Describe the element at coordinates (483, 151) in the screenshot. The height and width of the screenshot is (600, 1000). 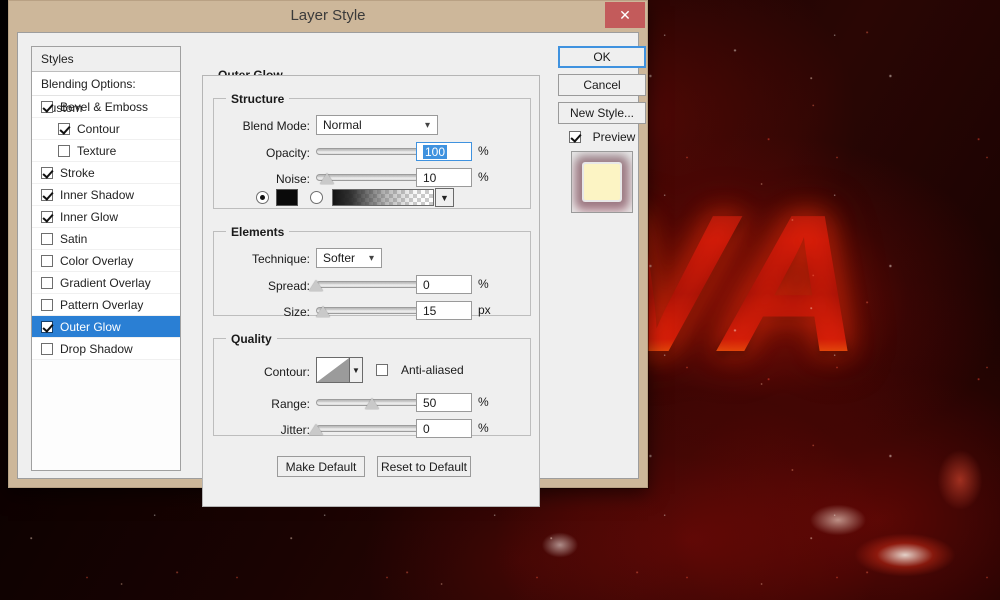
I see `opacity-unit: %` at that location.